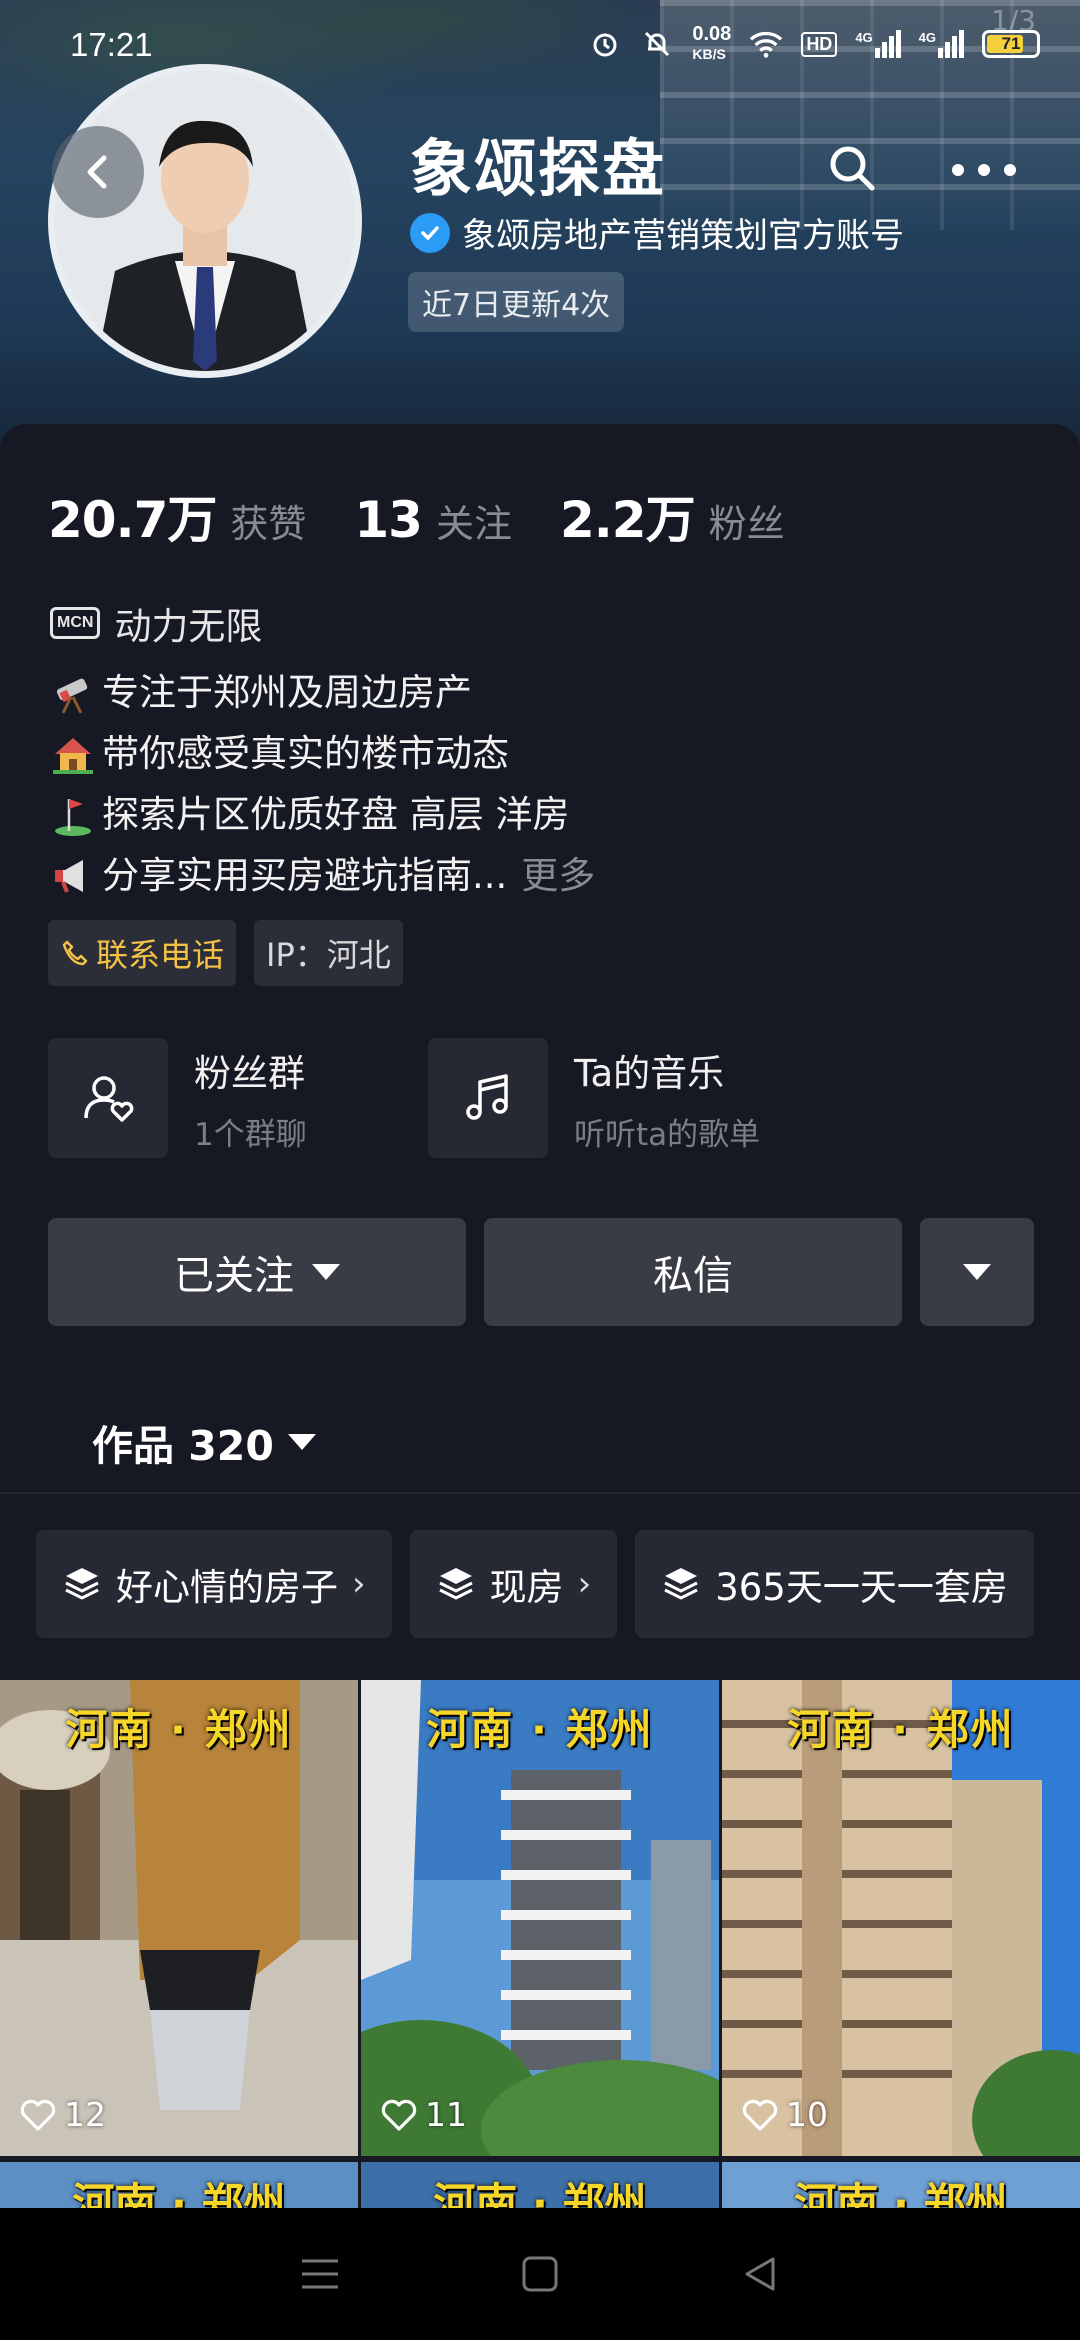 This screenshot has height=2340, width=1080. I want to click on avatar, so click(205, 221).